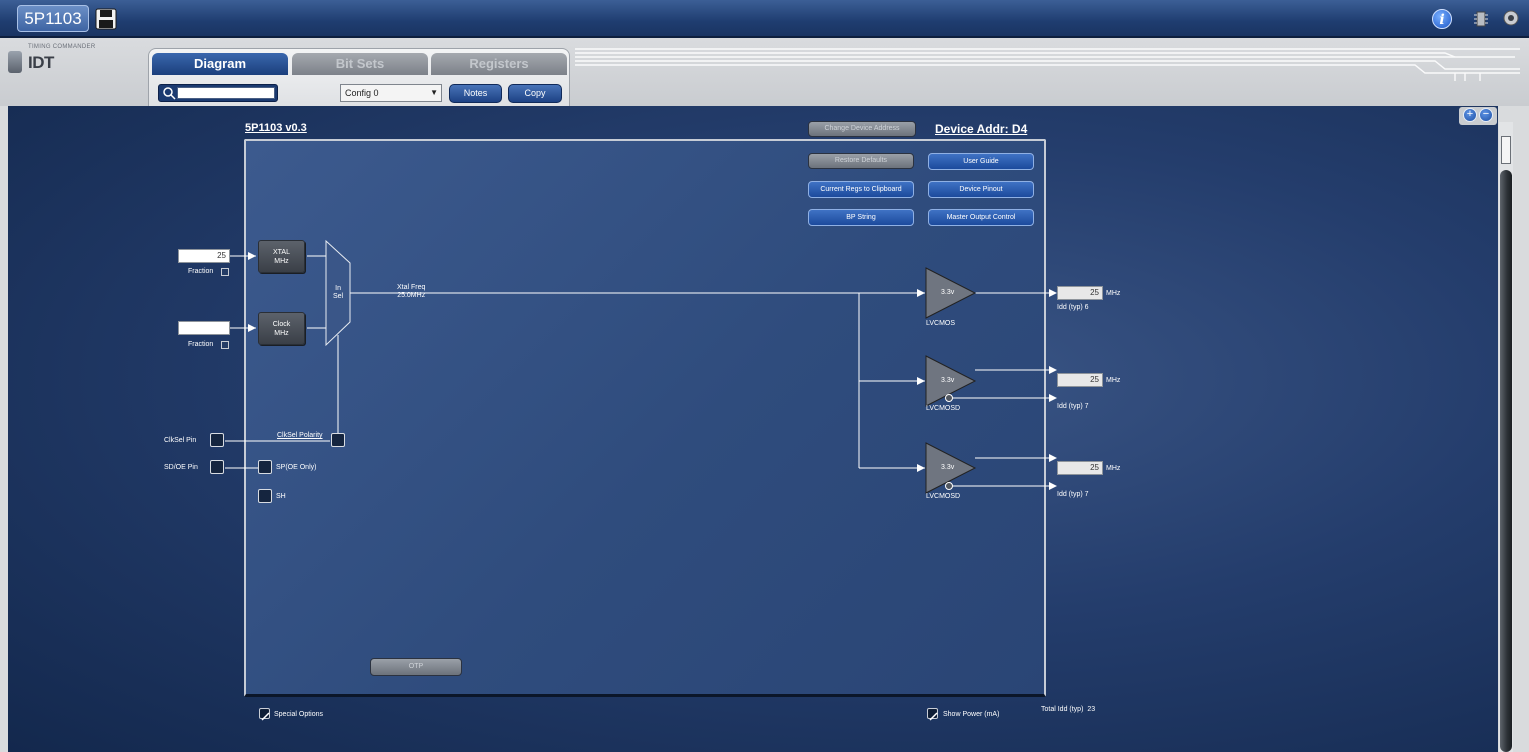  I want to click on input-select-label: In Sel, so click(338, 293).